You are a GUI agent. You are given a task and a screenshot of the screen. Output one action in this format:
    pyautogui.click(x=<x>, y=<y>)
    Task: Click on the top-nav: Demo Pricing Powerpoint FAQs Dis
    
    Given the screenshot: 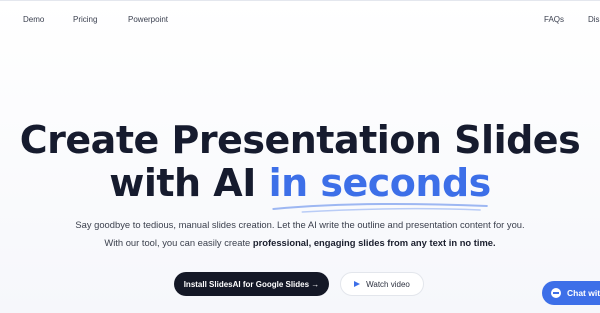 What is the action you would take?
    pyautogui.click(x=300, y=22)
    